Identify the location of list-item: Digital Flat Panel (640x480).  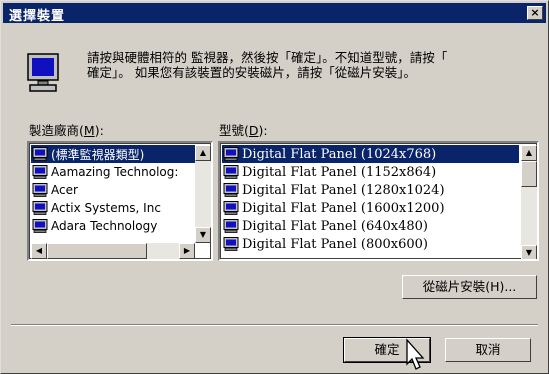
(370, 226).